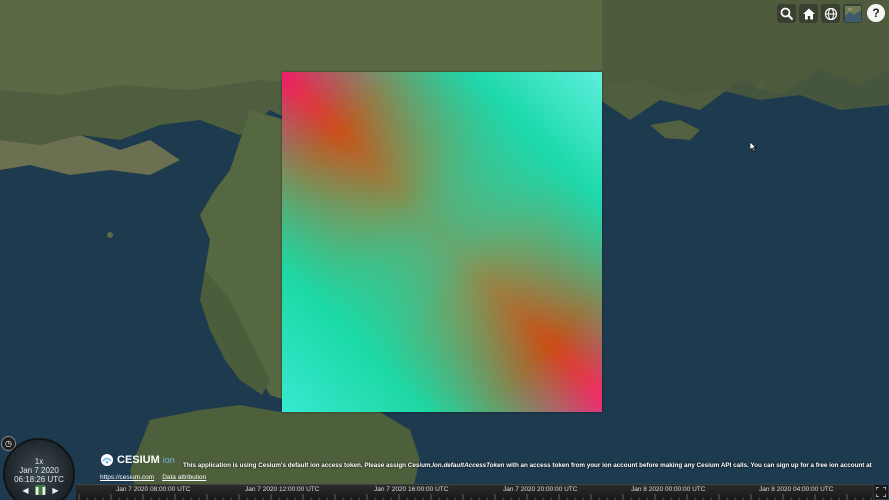 The image size is (889, 500). Describe the element at coordinates (107, 460) in the screenshot. I see `cesium-logo-icon` at that location.